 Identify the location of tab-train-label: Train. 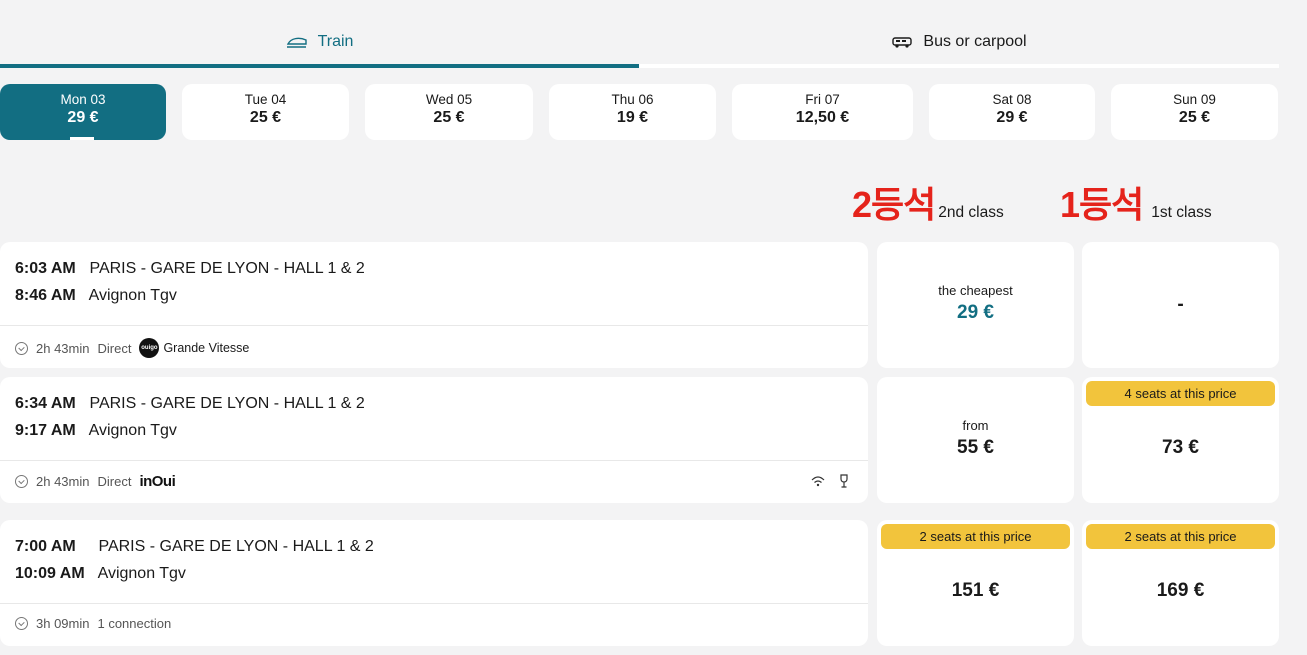
(335, 41).